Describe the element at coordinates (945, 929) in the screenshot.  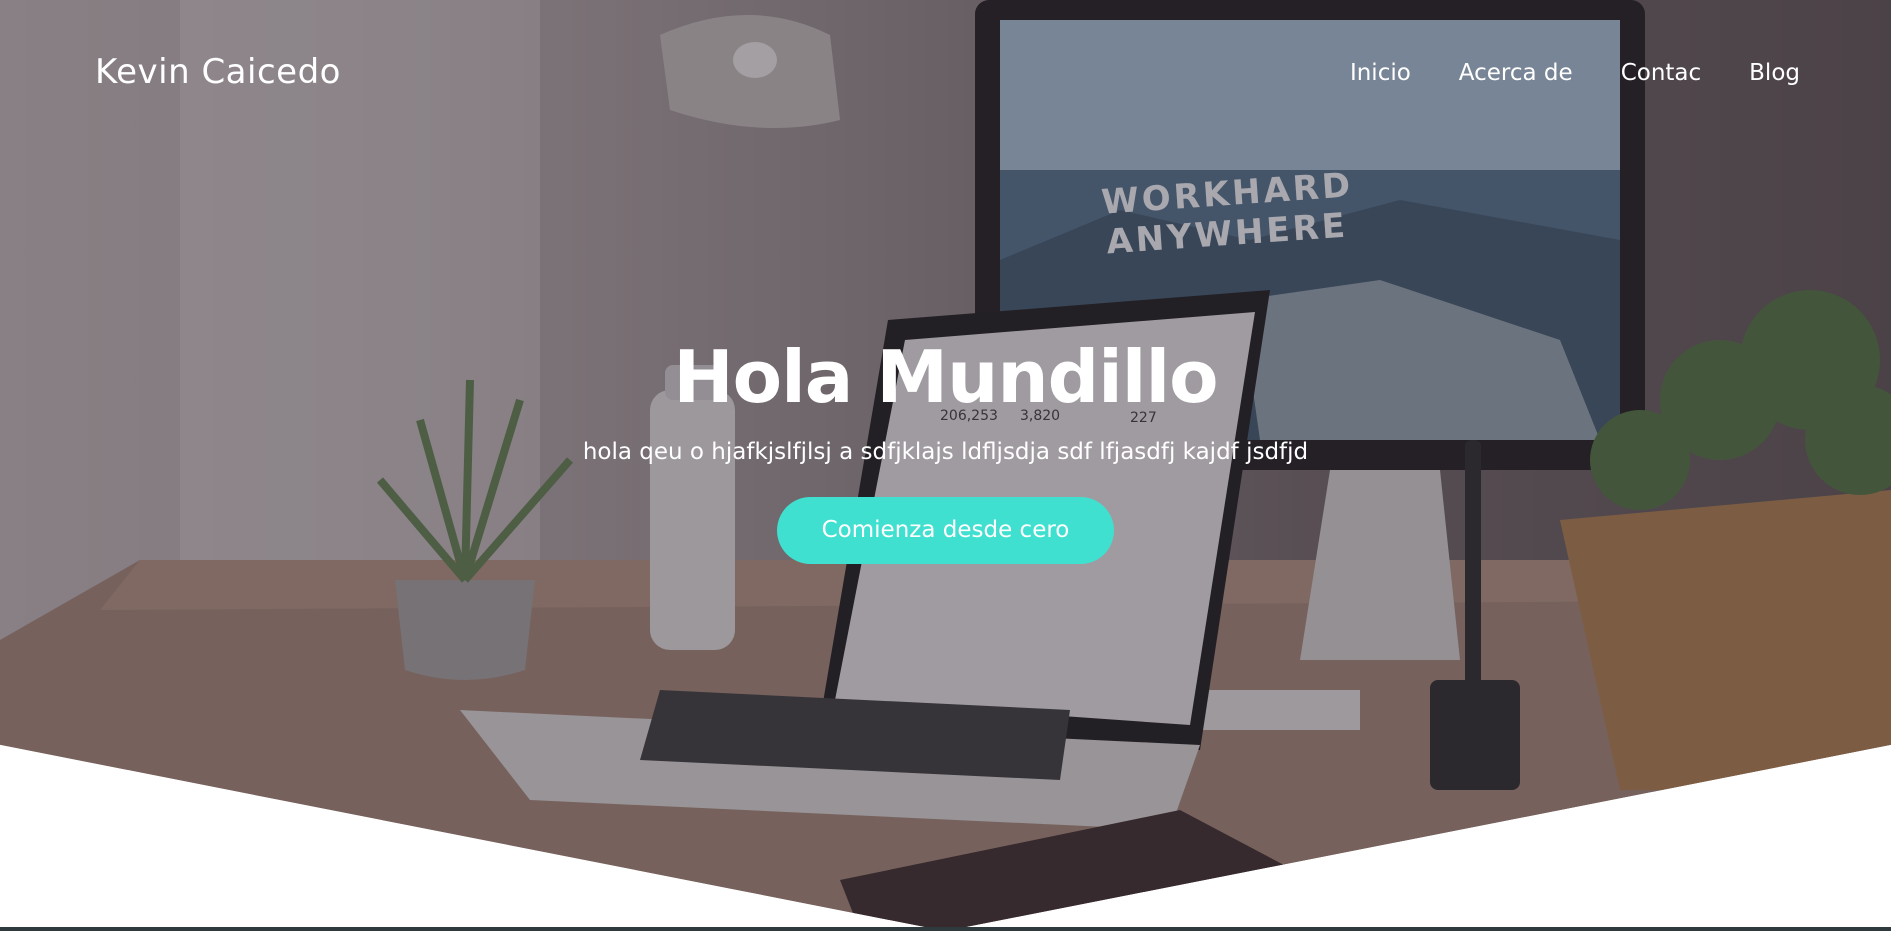
I see `bottom-strip` at that location.